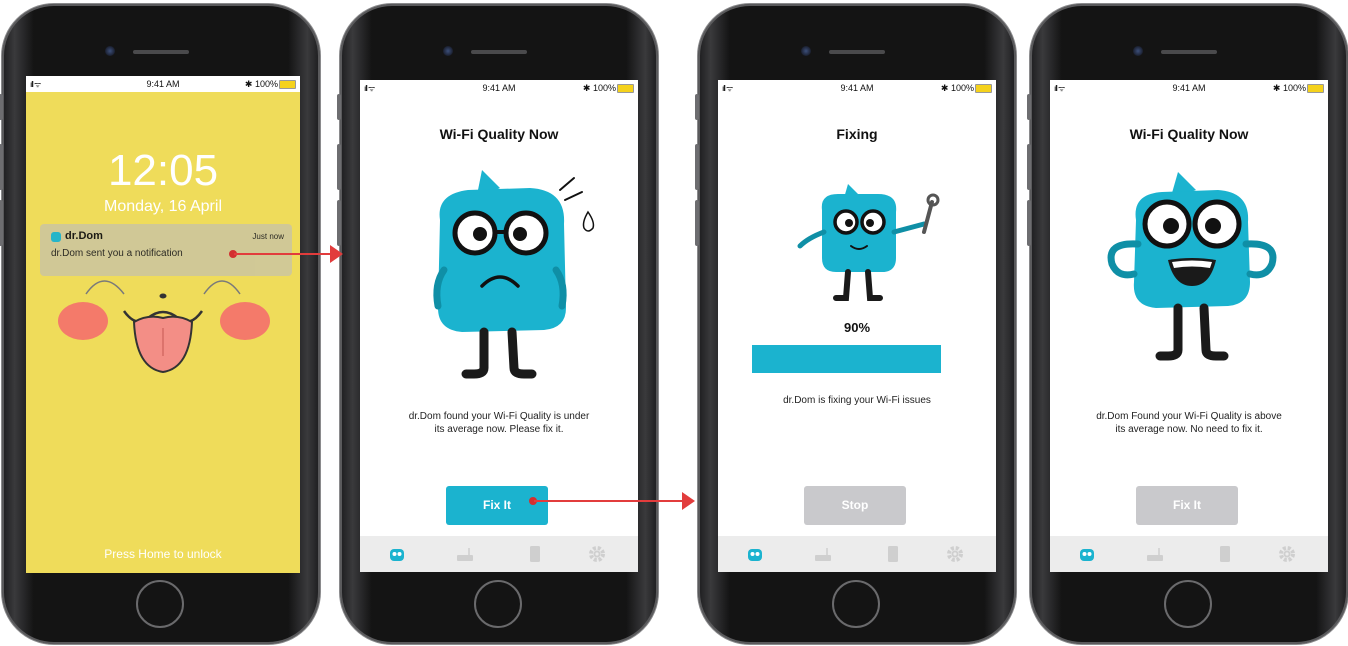 This screenshot has width=1348, height=646. Describe the element at coordinates (163, 296) in the screenshot. I see `nose` at that location.